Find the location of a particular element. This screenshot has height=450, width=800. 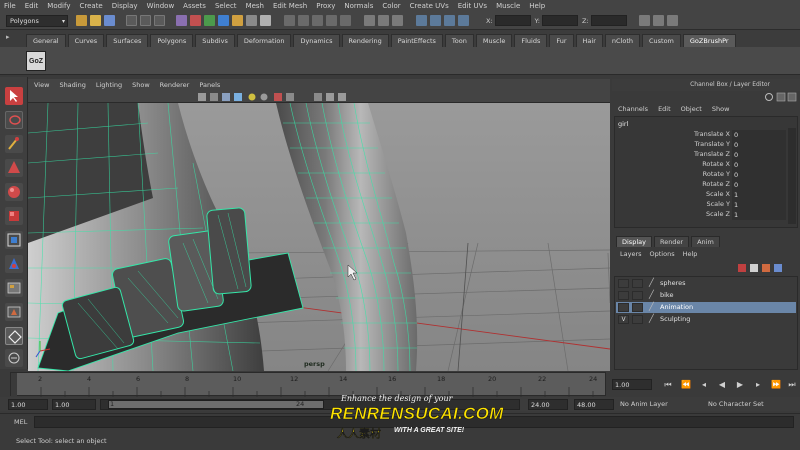

shelf-tab-rendering: Rendering is located at coordinates (365, 40).